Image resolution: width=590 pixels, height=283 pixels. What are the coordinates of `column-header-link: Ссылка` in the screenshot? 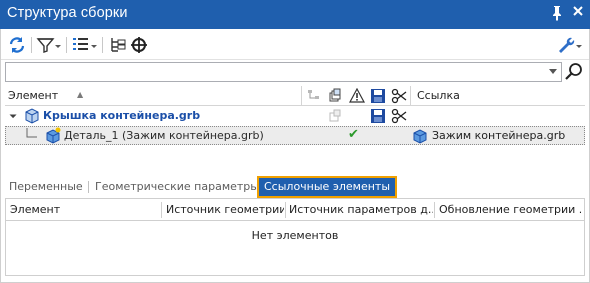 It's located at (438, 95).